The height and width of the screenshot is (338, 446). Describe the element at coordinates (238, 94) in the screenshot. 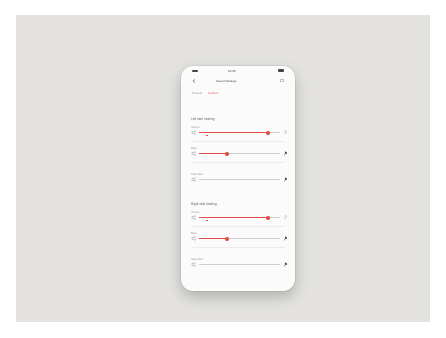

I see `tabs: Presets Custom` at that location.